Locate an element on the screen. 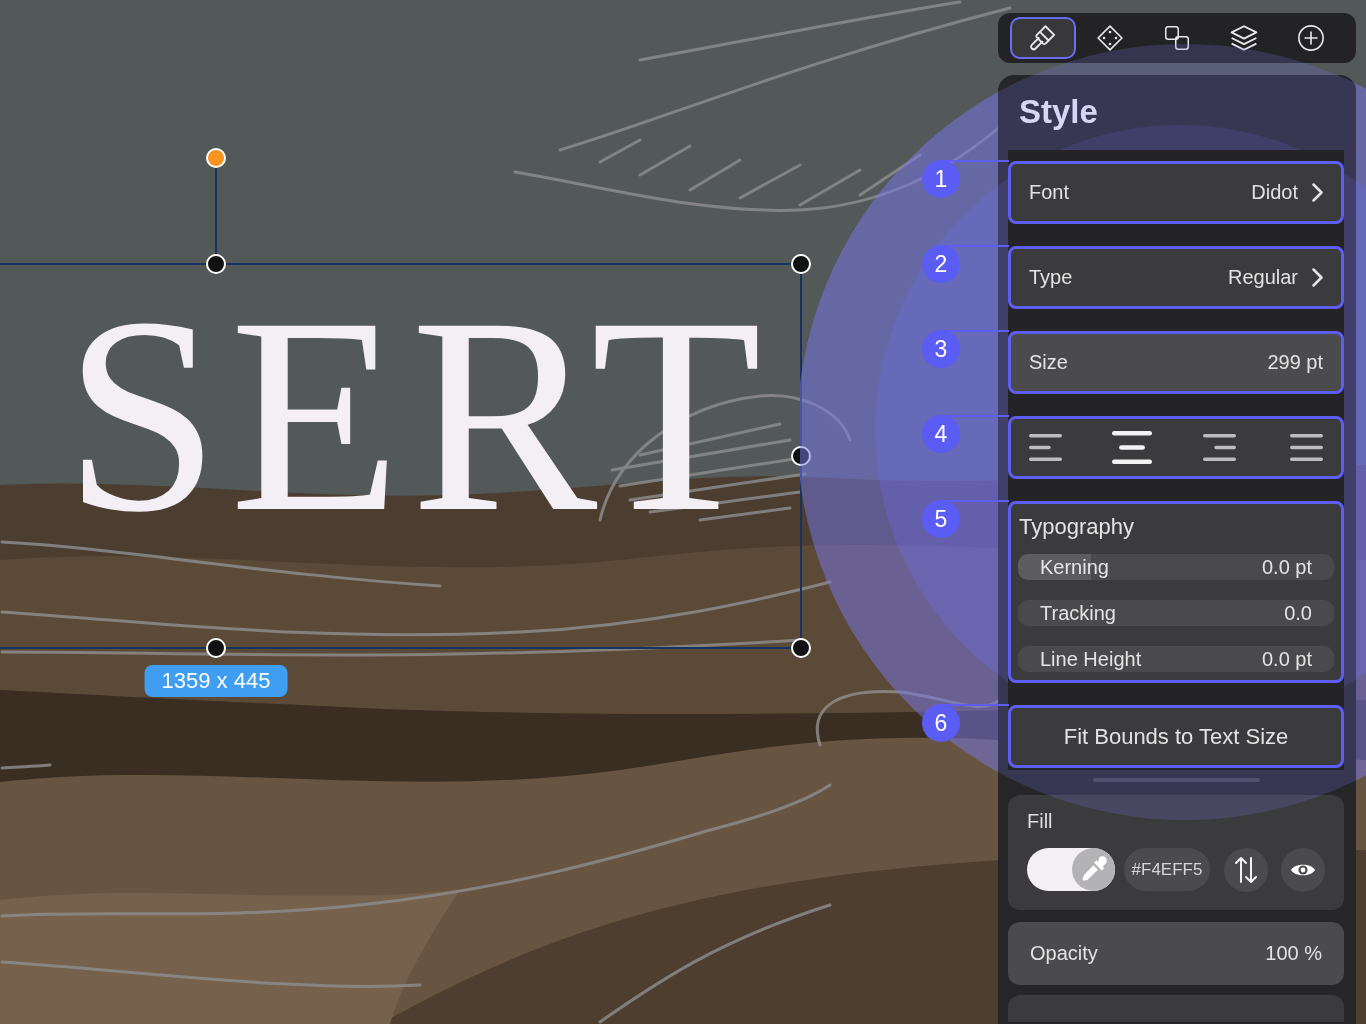 The image size is (1366, 1024). toolbar-tab is located at coordinates (1043, 38).